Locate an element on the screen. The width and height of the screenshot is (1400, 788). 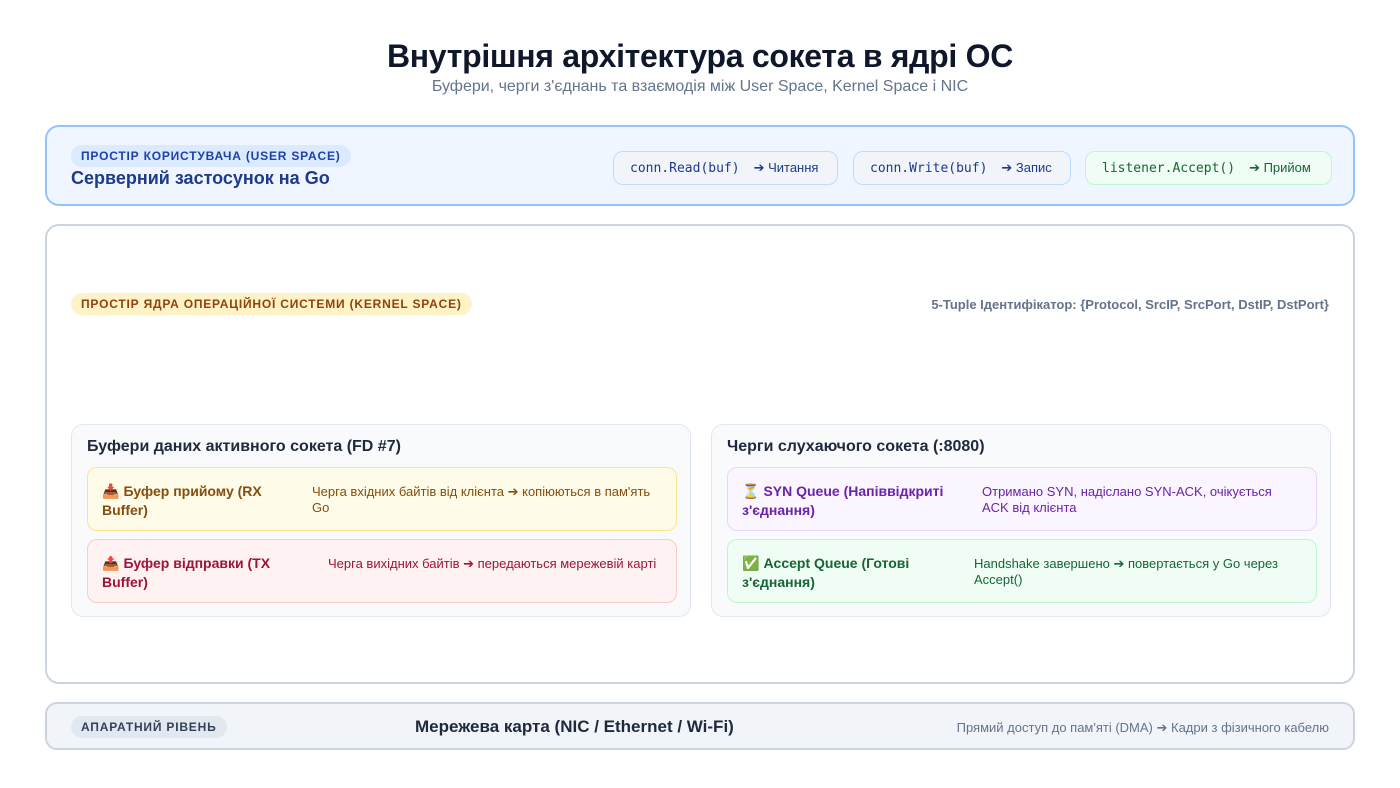
conn-read-op: conn.Read(buf) ➔ Читання is located at coordinates (725, 168).